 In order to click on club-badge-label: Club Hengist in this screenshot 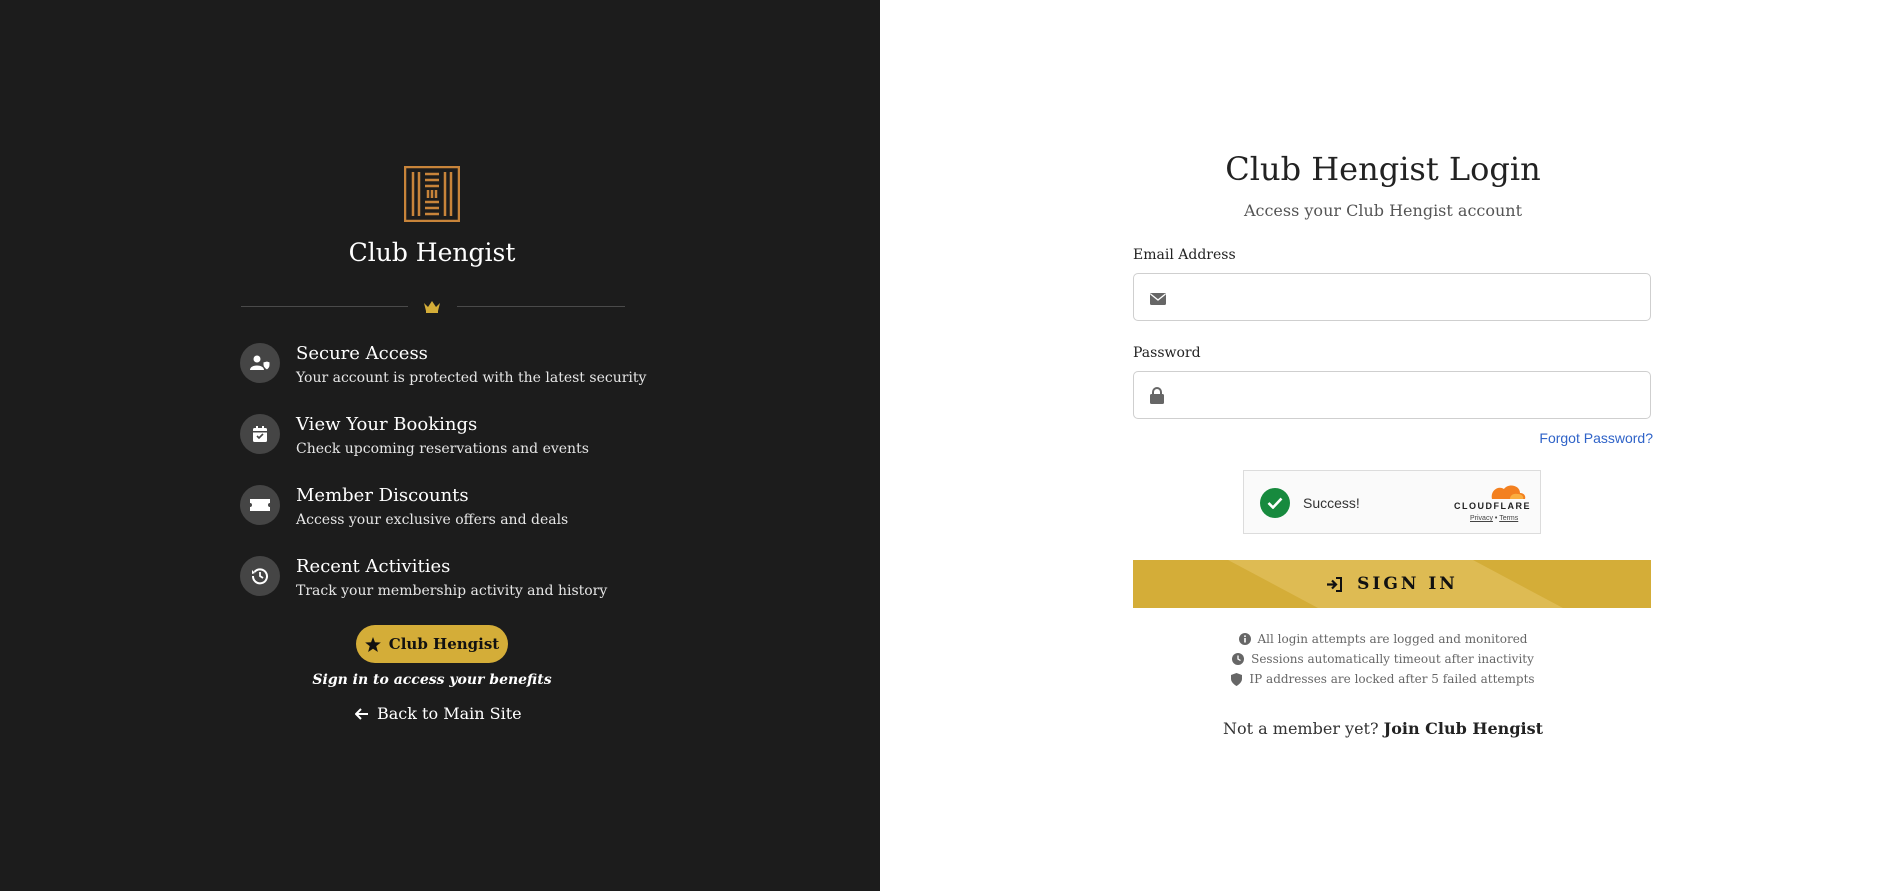, I will do `click(444, 644)`.